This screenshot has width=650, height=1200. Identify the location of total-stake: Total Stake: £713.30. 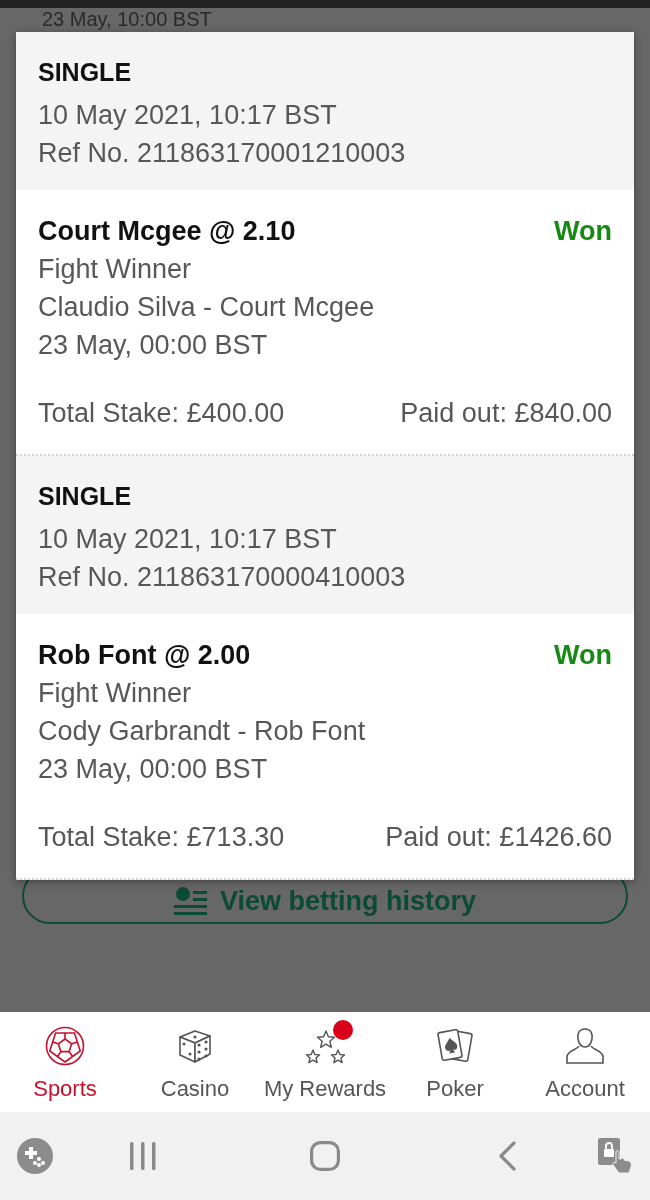
(161, 837).